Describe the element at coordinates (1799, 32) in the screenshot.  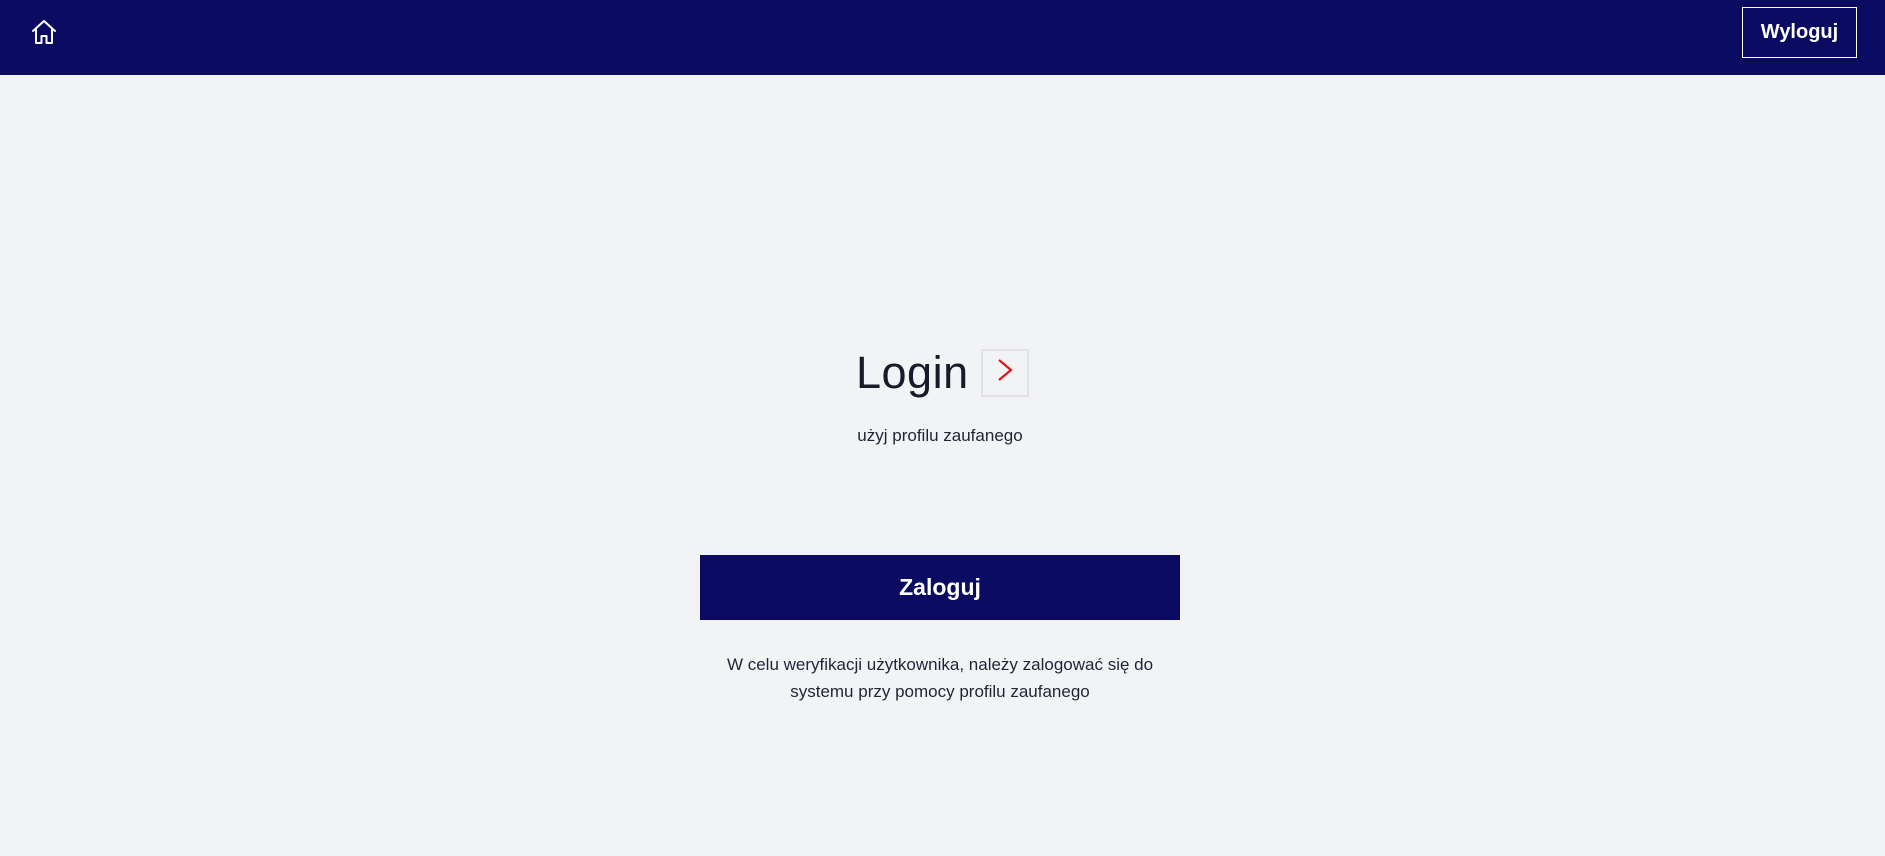
I see `logout-button: Wyloguj` at that location.